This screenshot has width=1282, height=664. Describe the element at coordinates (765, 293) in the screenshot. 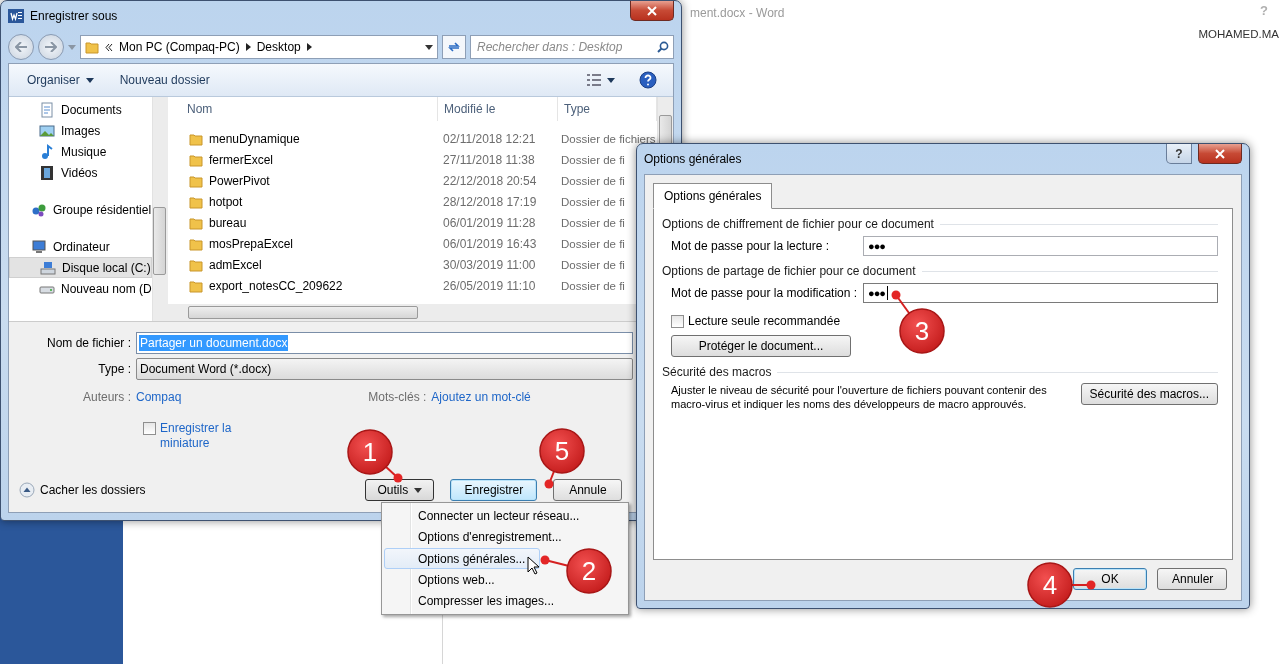

I see `field-label: Mot de passe pour la modification :` at that location.